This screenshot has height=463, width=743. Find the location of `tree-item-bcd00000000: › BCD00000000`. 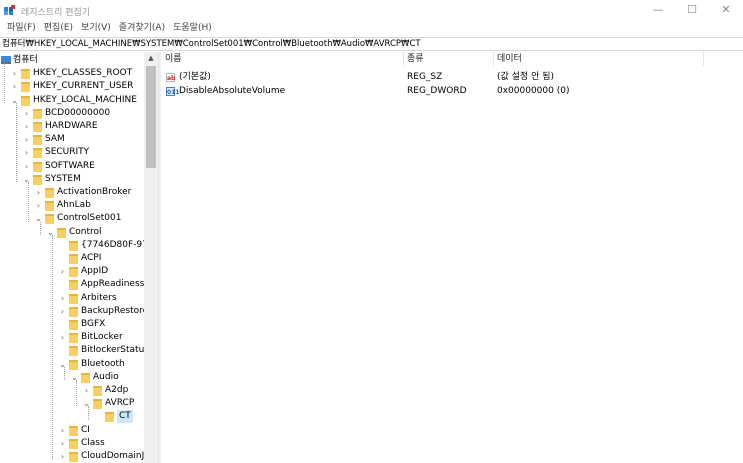

tree-item-bcd00000000: › BCD00000000 is located at coordinates (72, 113).